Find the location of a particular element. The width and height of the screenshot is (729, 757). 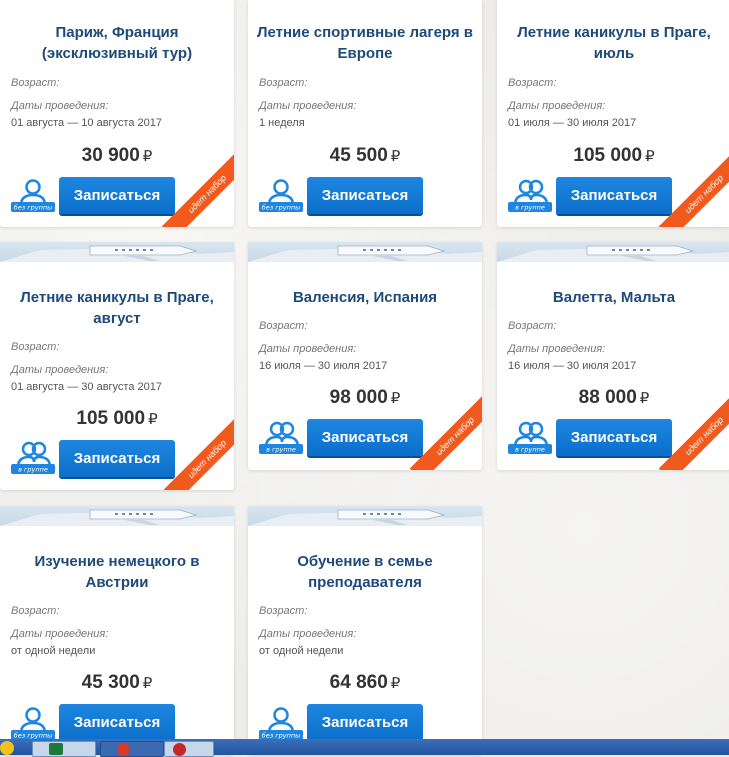

price: 88 000 ₽ is located at coordinates (613, 398).